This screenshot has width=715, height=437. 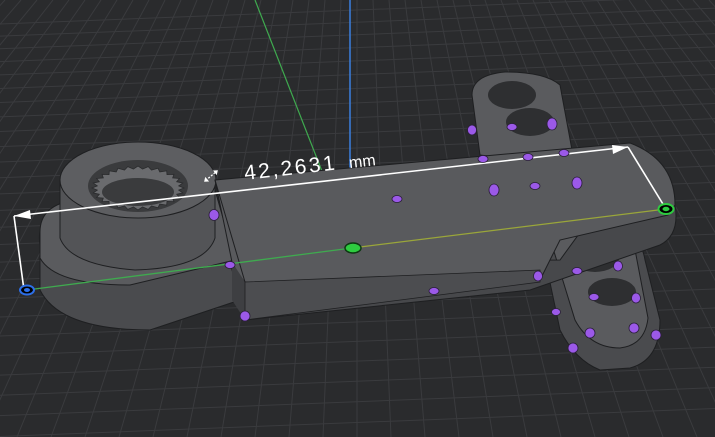 What do you see at coordinates (362, 162) in the screenshot?
I see `dimension-unit: mm` at bounding box center [362, 162].